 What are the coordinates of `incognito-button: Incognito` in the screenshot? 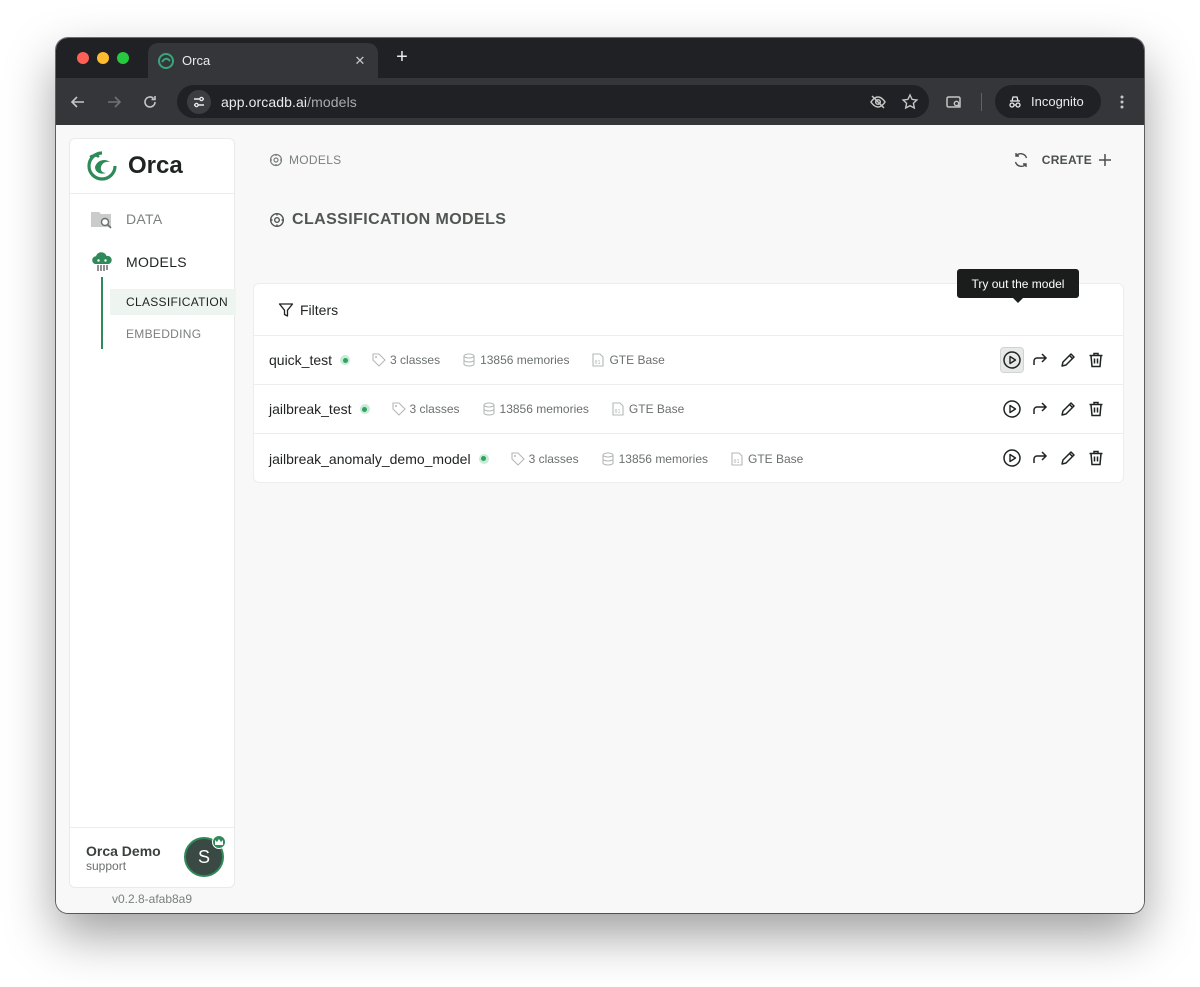 It's located at (1048, 101).